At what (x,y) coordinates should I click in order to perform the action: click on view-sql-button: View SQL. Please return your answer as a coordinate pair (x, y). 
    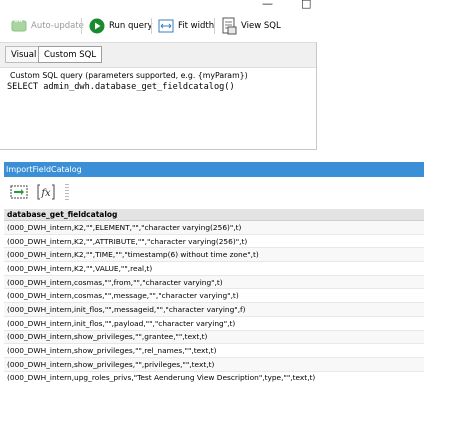
    Looking at the image, I should click on (251, 26).